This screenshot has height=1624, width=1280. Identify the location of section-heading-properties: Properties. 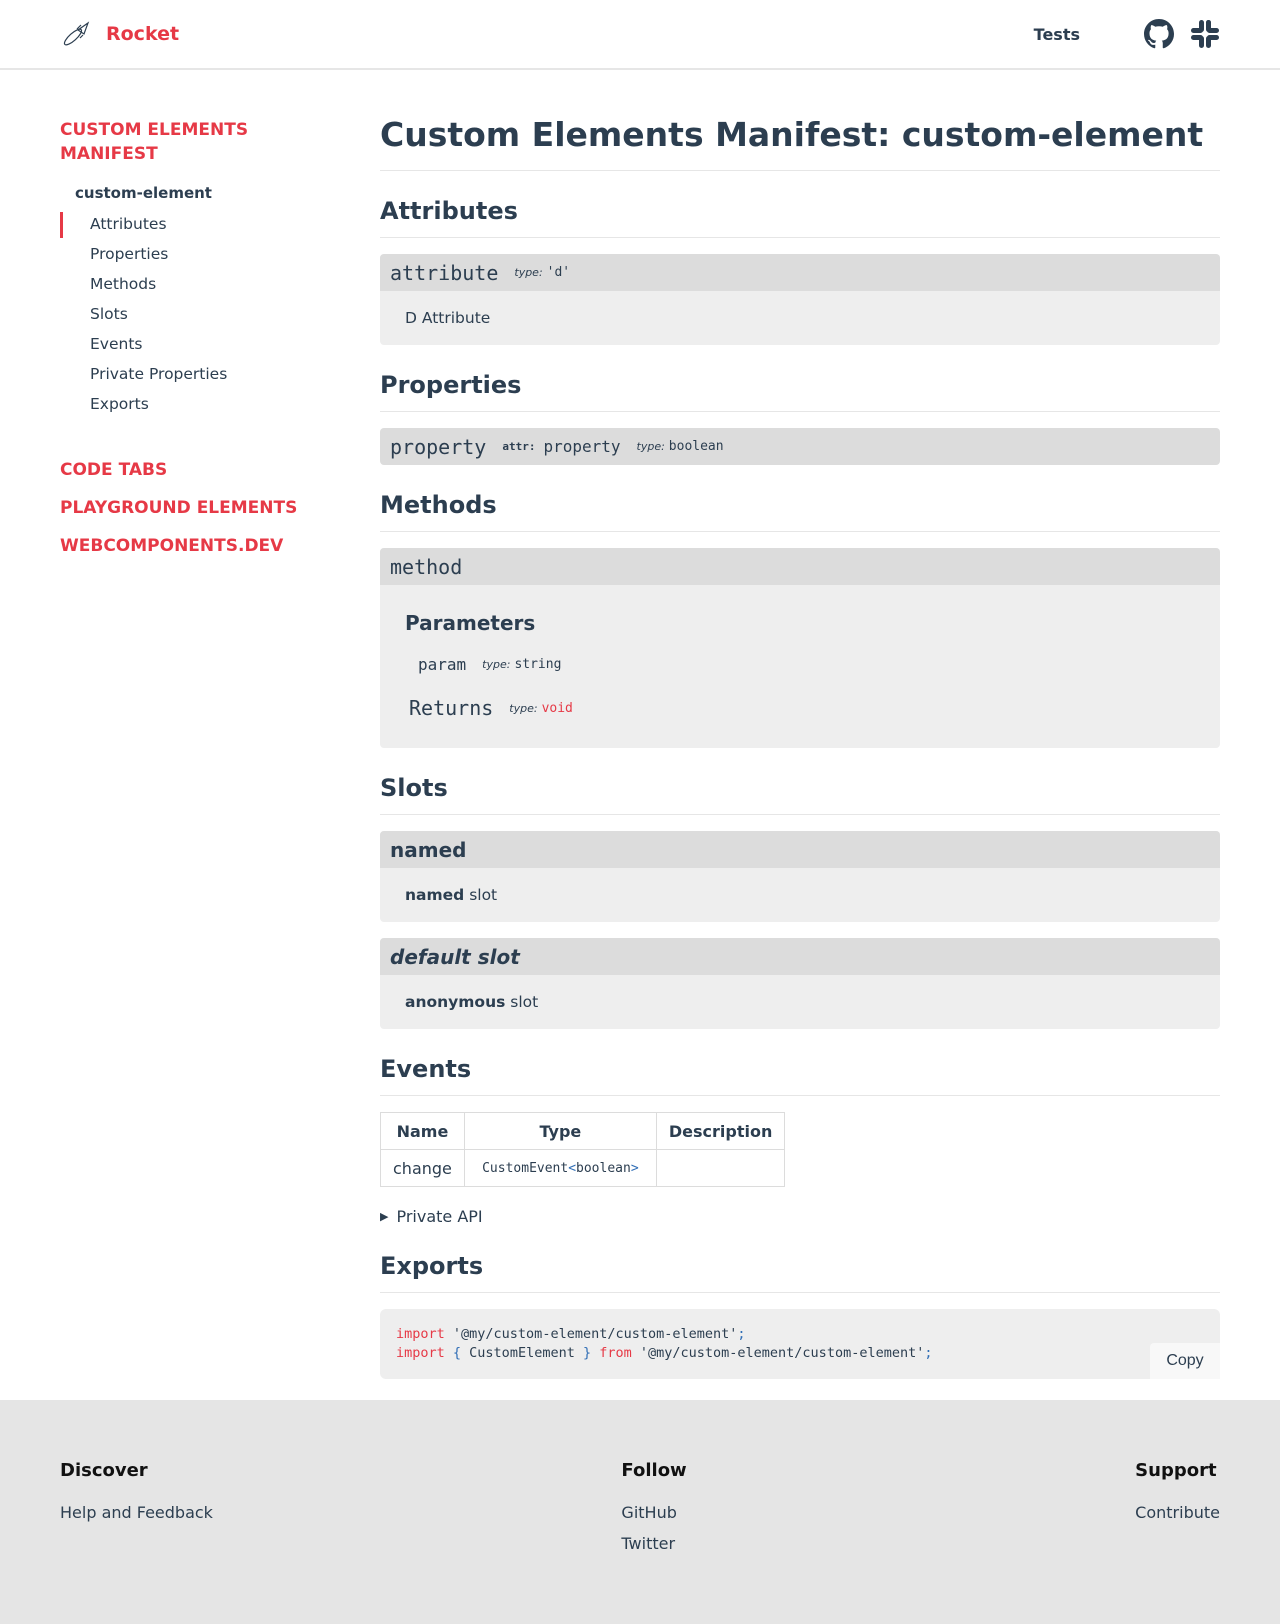
(800, 389).